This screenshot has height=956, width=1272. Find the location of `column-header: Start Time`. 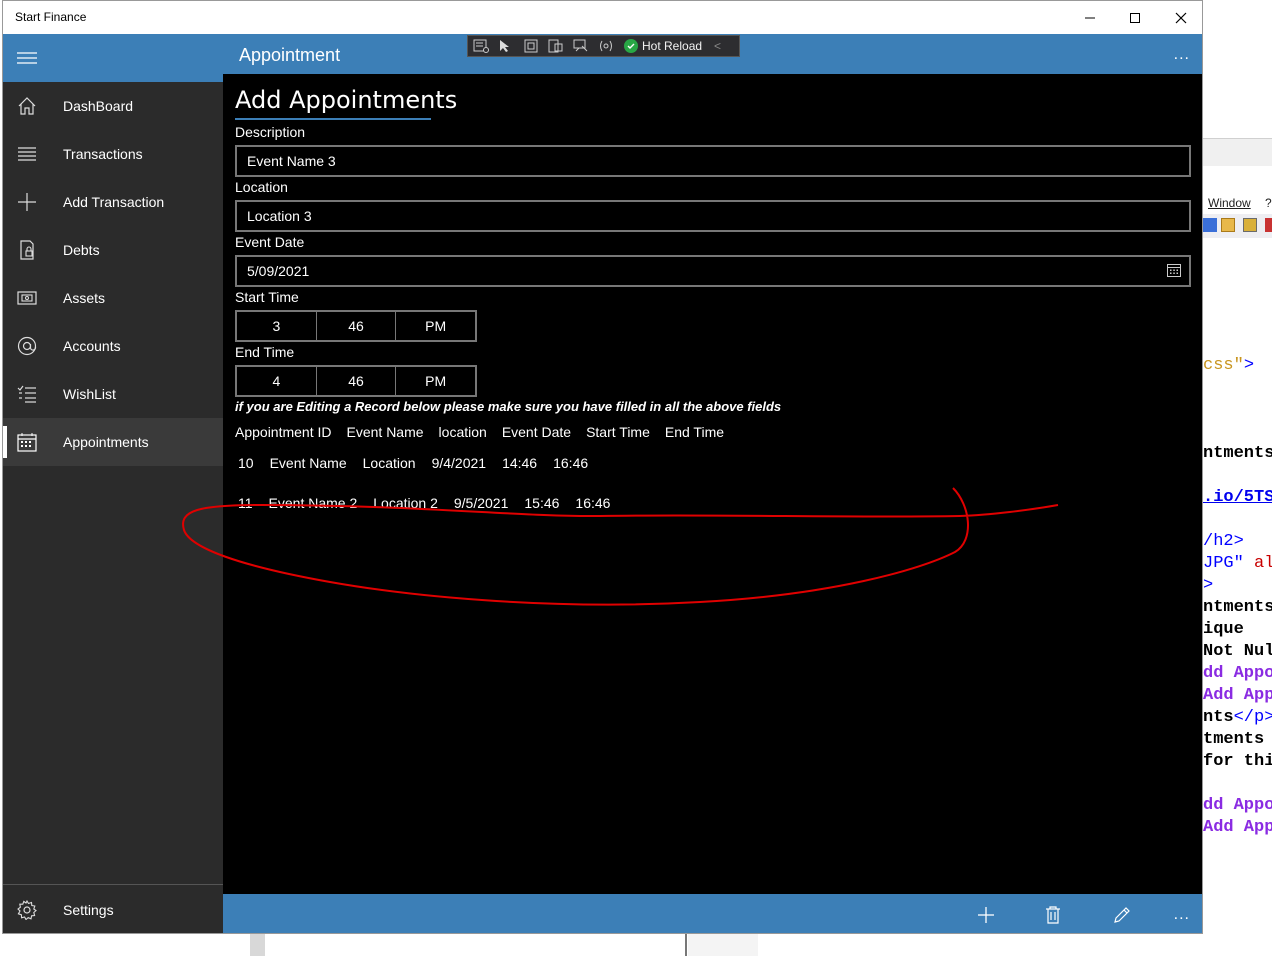

column-header: Start Time is located at coordinates (618, 432).